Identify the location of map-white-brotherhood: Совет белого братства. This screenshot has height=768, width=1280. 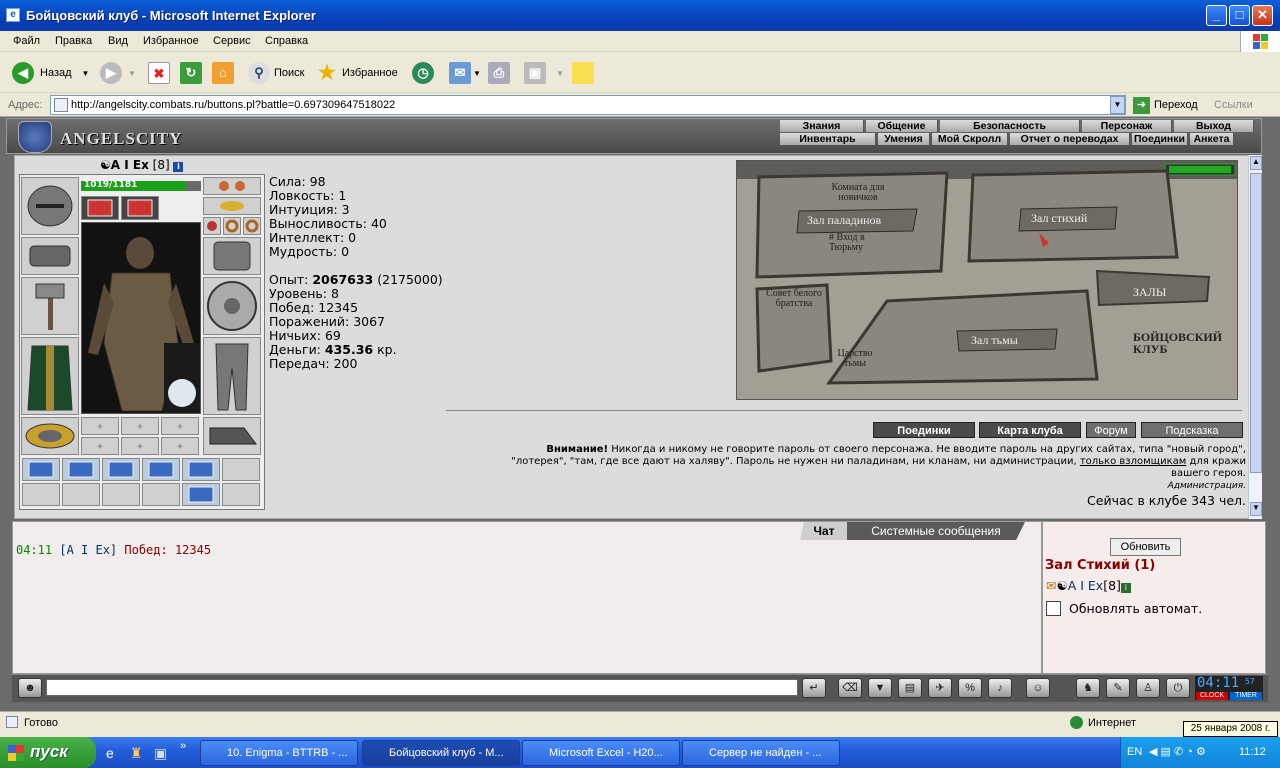
(794, 299).